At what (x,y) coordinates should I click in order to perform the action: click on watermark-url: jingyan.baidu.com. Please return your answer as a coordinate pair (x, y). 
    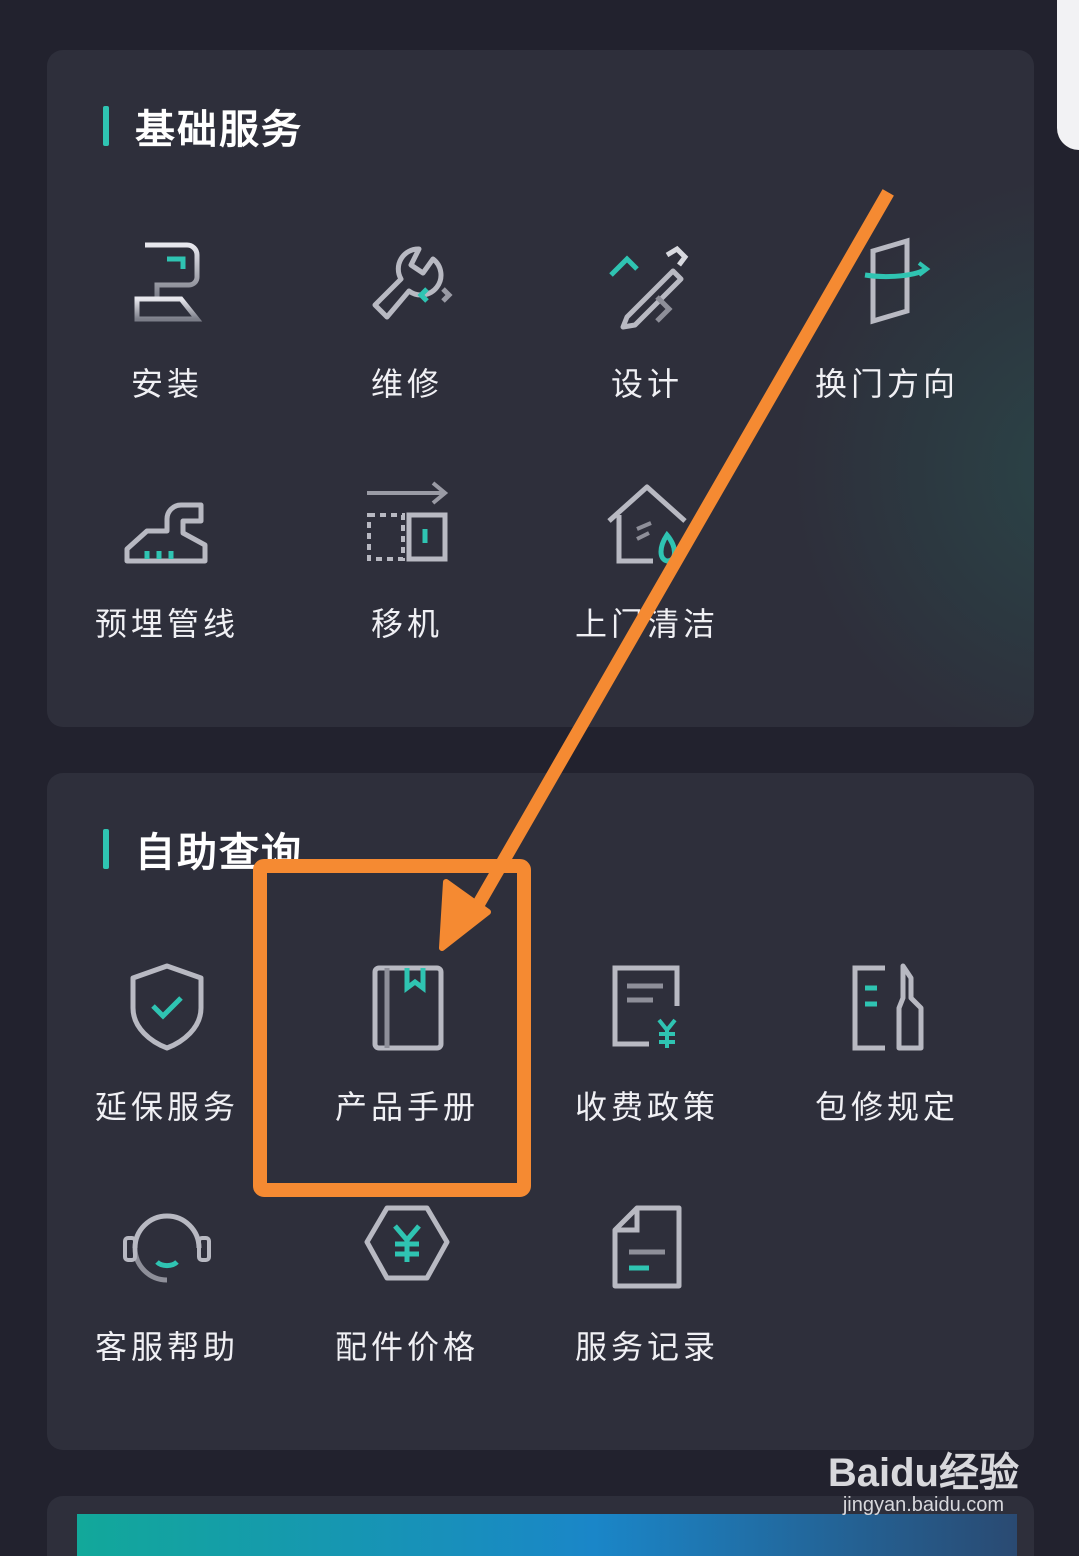
    Looking at the image, I should click on (923, 1505).